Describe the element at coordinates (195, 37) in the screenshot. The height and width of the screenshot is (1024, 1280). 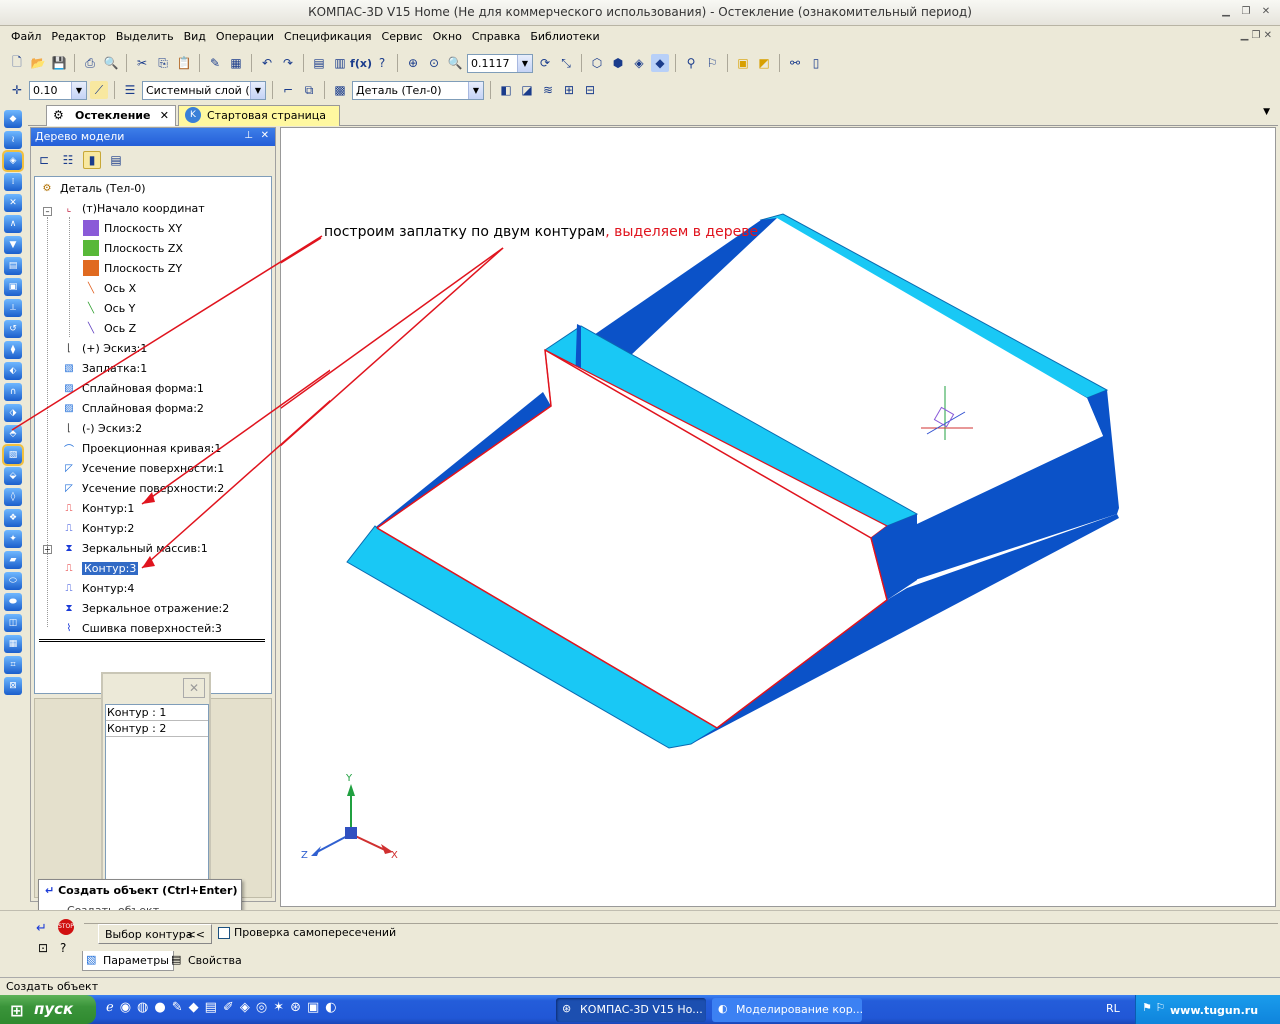
I see `menu-view: Вид` at that location.